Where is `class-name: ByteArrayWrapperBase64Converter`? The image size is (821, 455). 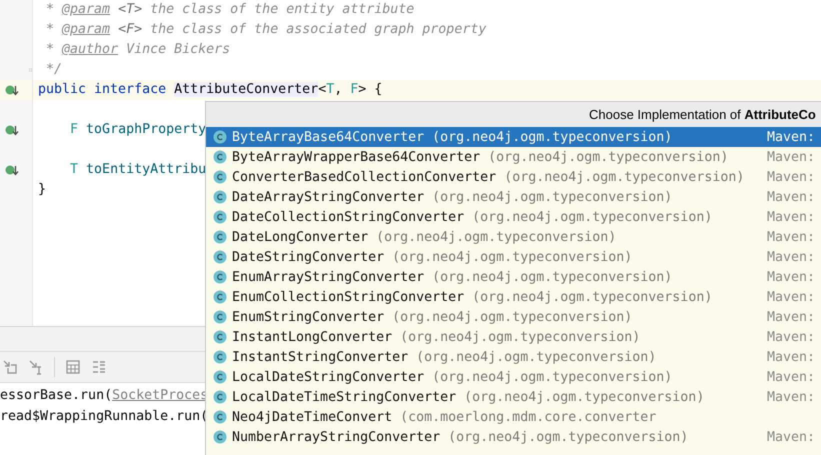
class-name: ByteArrayWrapperBase64Converter is located at coordinates (356, 157).